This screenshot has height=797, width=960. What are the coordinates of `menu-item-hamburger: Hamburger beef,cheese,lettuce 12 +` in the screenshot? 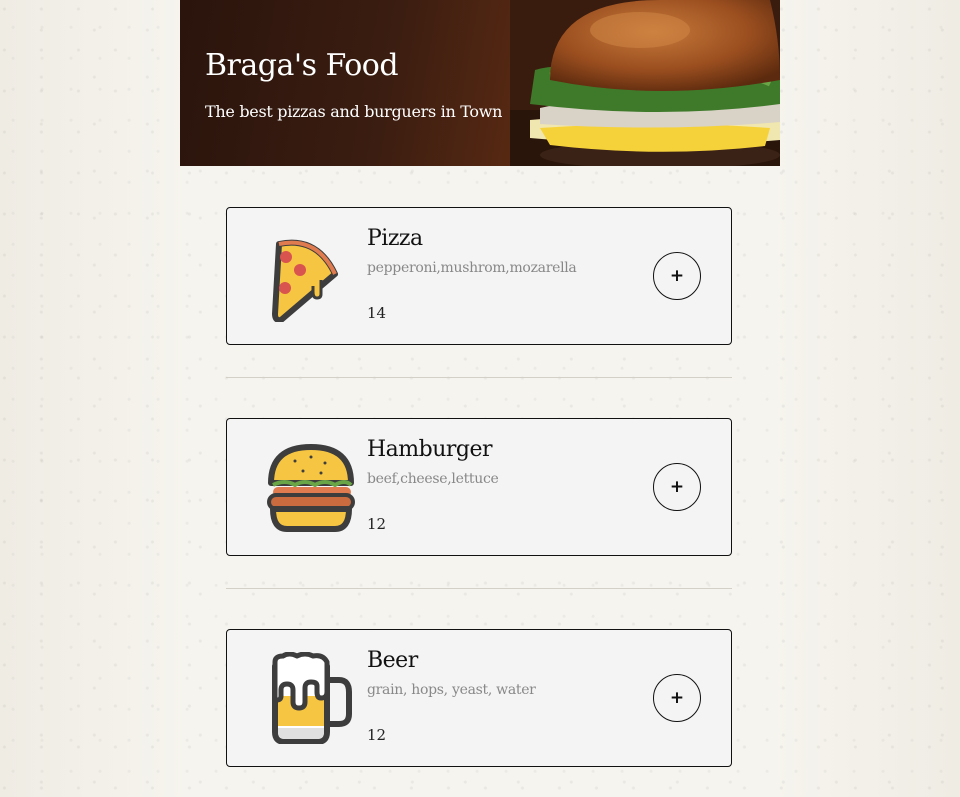 It's located at (479, 487).